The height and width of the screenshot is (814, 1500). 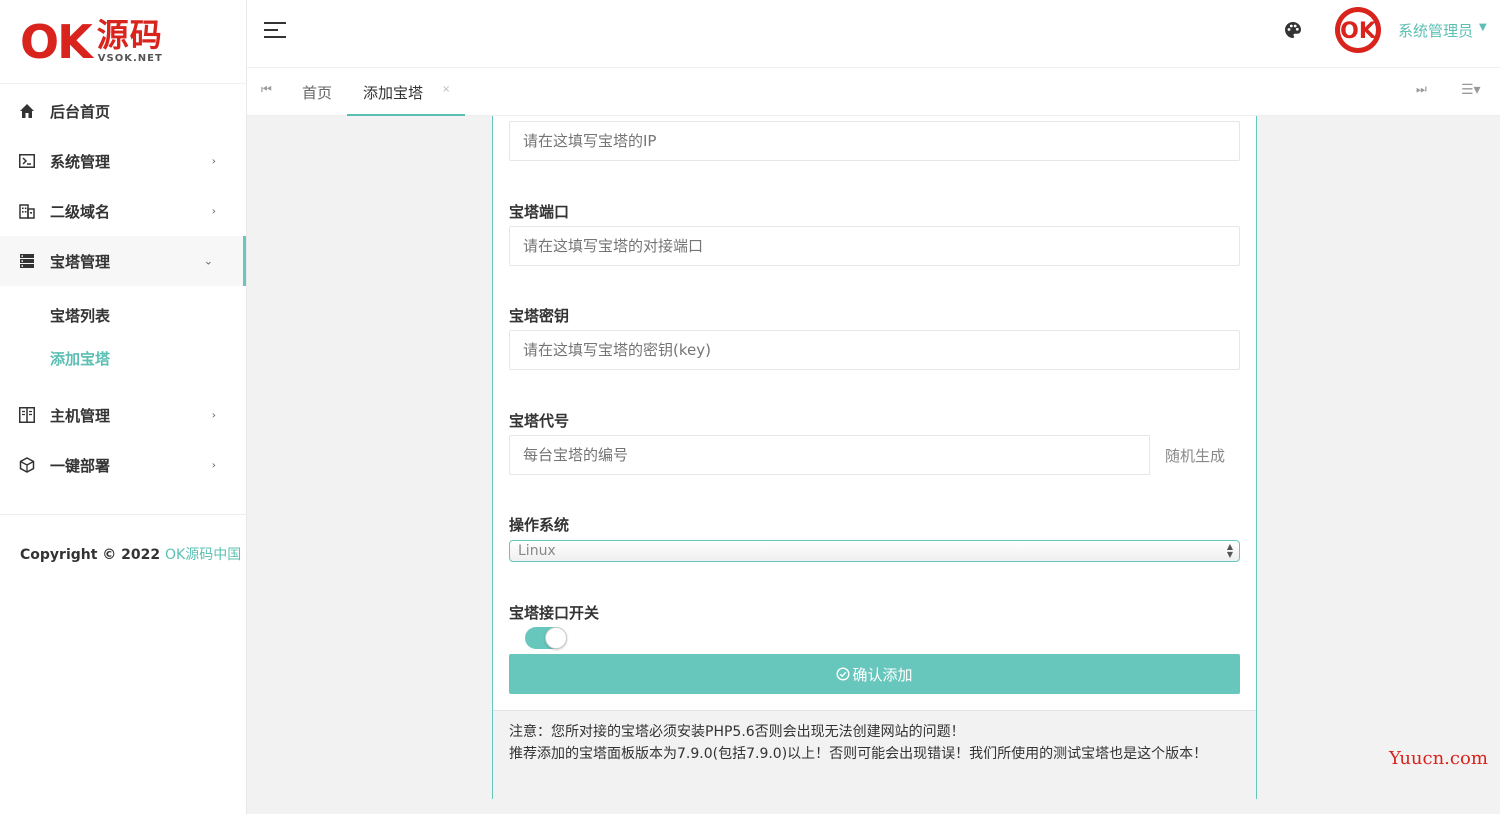 I want to click on os-select: Linux ▲ ▼, so click(x=874, y=551).